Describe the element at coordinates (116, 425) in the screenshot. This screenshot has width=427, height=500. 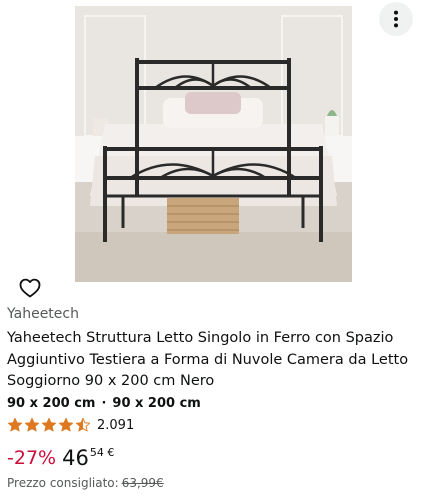
I see `rating-count: 2.091` at that location.